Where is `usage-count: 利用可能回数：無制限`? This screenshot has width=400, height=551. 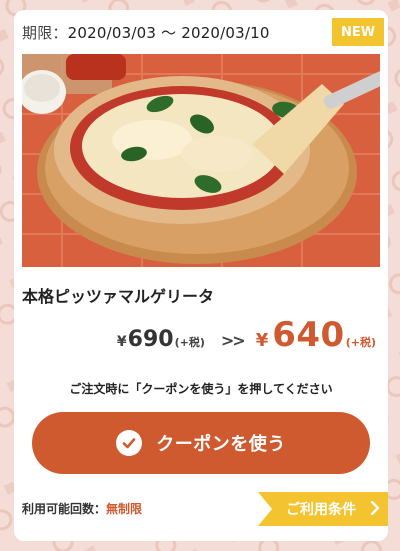 usage-count: 利用可能回数：無制限 is located at coordinates (82, 508).